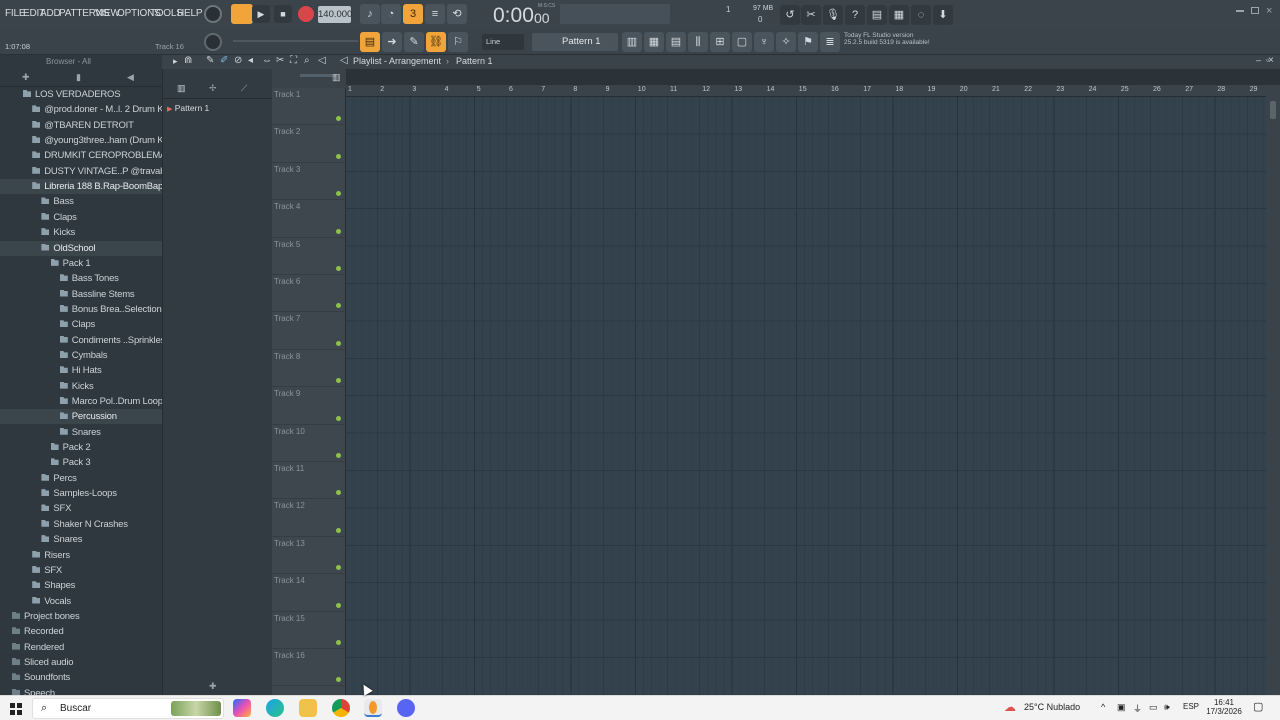 The height and width of the screenshot is (720, 1280). I want to click on clock: 16:41 17/3/2026, so click(1224, 707).